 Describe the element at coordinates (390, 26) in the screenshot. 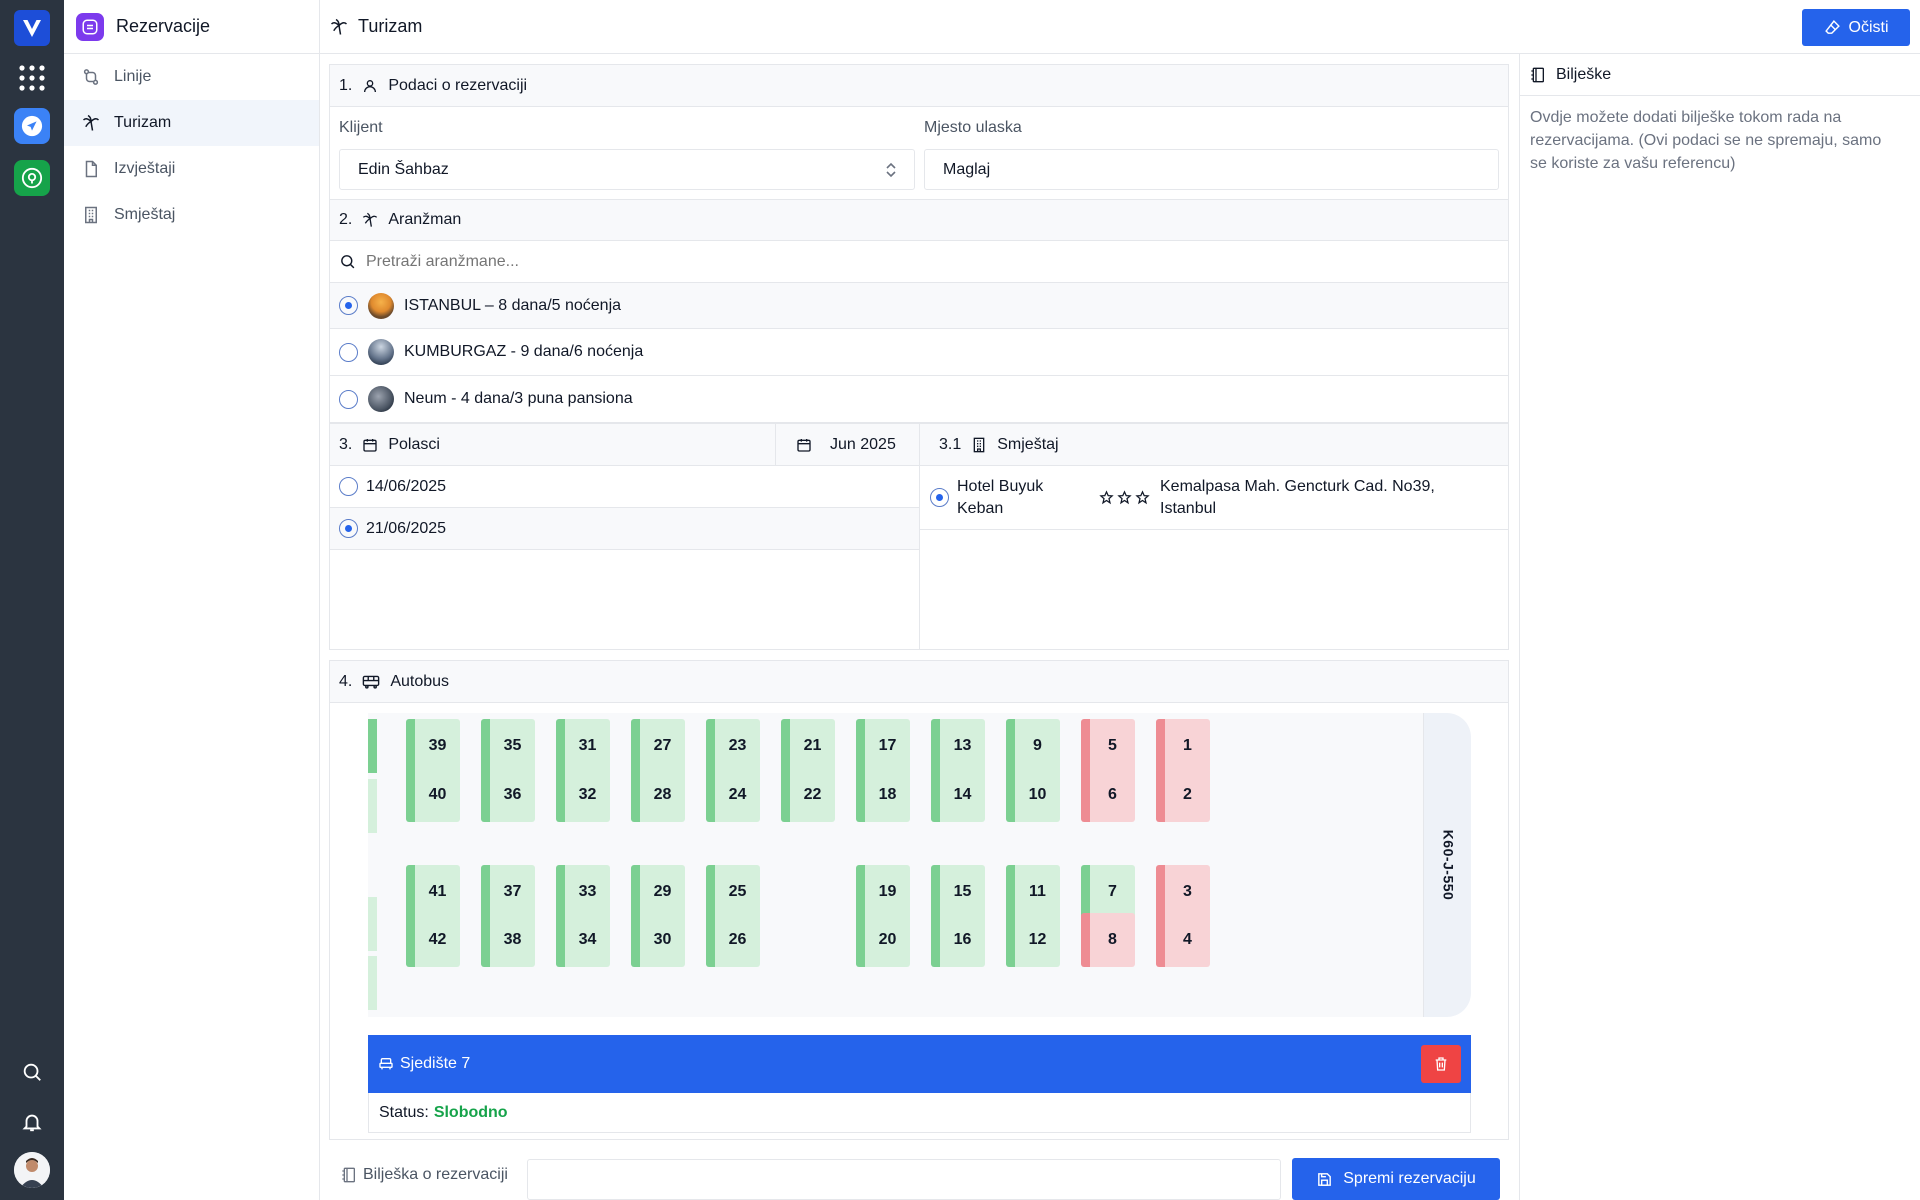

I see `page-title: Turizam` at that location.